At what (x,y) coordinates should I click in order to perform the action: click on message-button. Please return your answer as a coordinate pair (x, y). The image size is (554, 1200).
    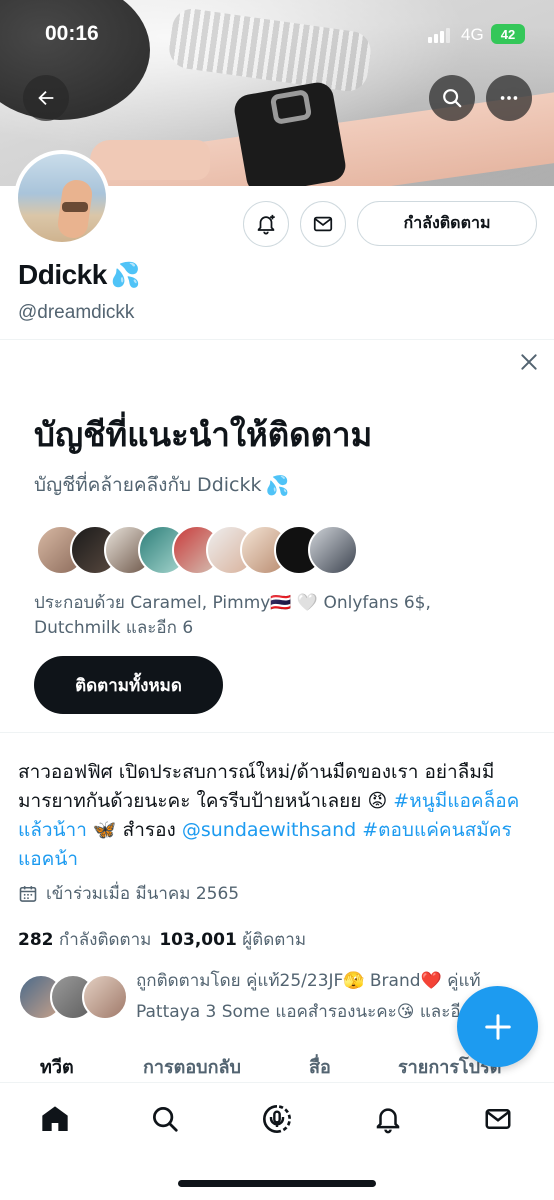
    Looking at the image, I should click on (323, 224).